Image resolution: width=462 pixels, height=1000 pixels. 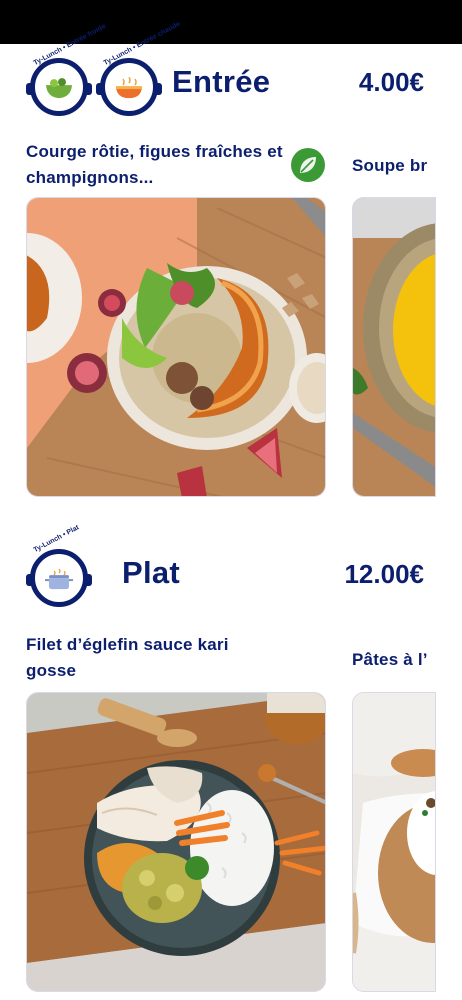 What do you see at coordinates (390, 165) in the screenshot?
I see `menu-item-title: Soupe br` at bounding box center [390, 165].